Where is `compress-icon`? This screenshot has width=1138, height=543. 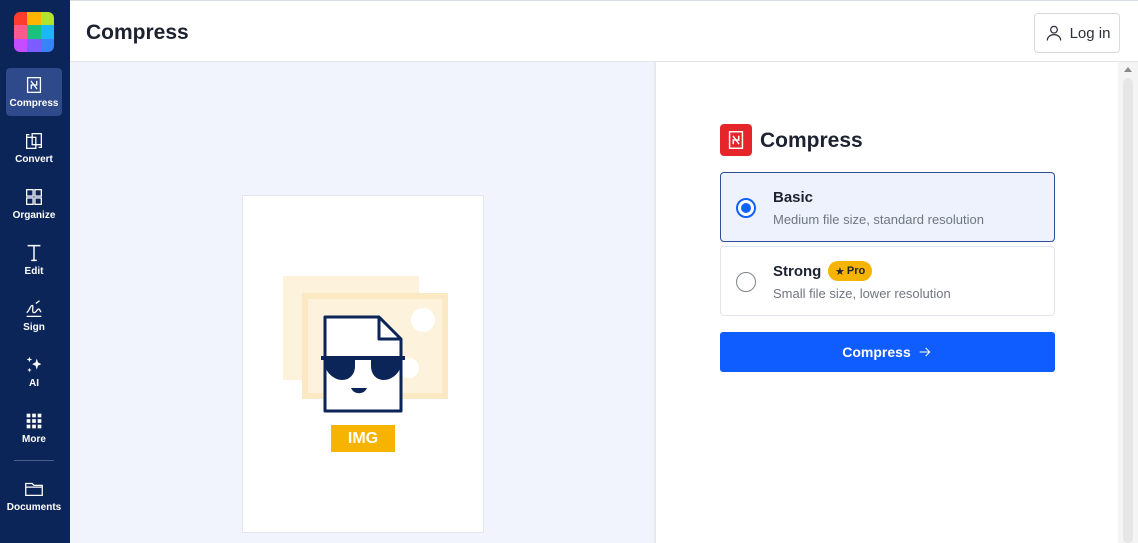
compress-icon is located at coordinates (34, 85).